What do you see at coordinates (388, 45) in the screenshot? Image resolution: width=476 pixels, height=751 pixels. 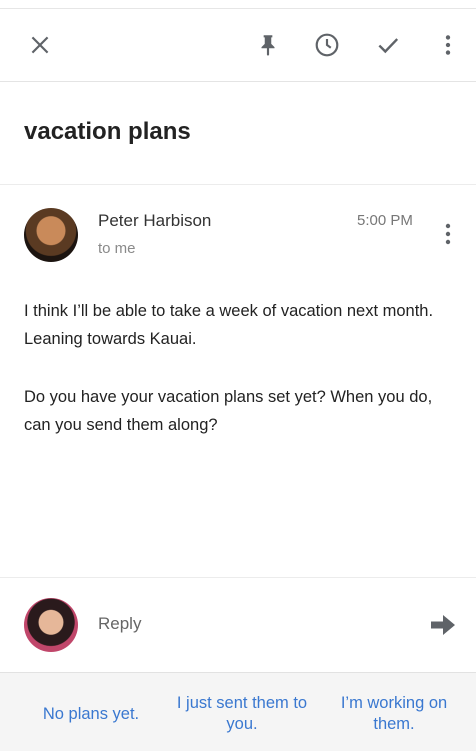 I see `check-icon` at bounding box center [388, 45].